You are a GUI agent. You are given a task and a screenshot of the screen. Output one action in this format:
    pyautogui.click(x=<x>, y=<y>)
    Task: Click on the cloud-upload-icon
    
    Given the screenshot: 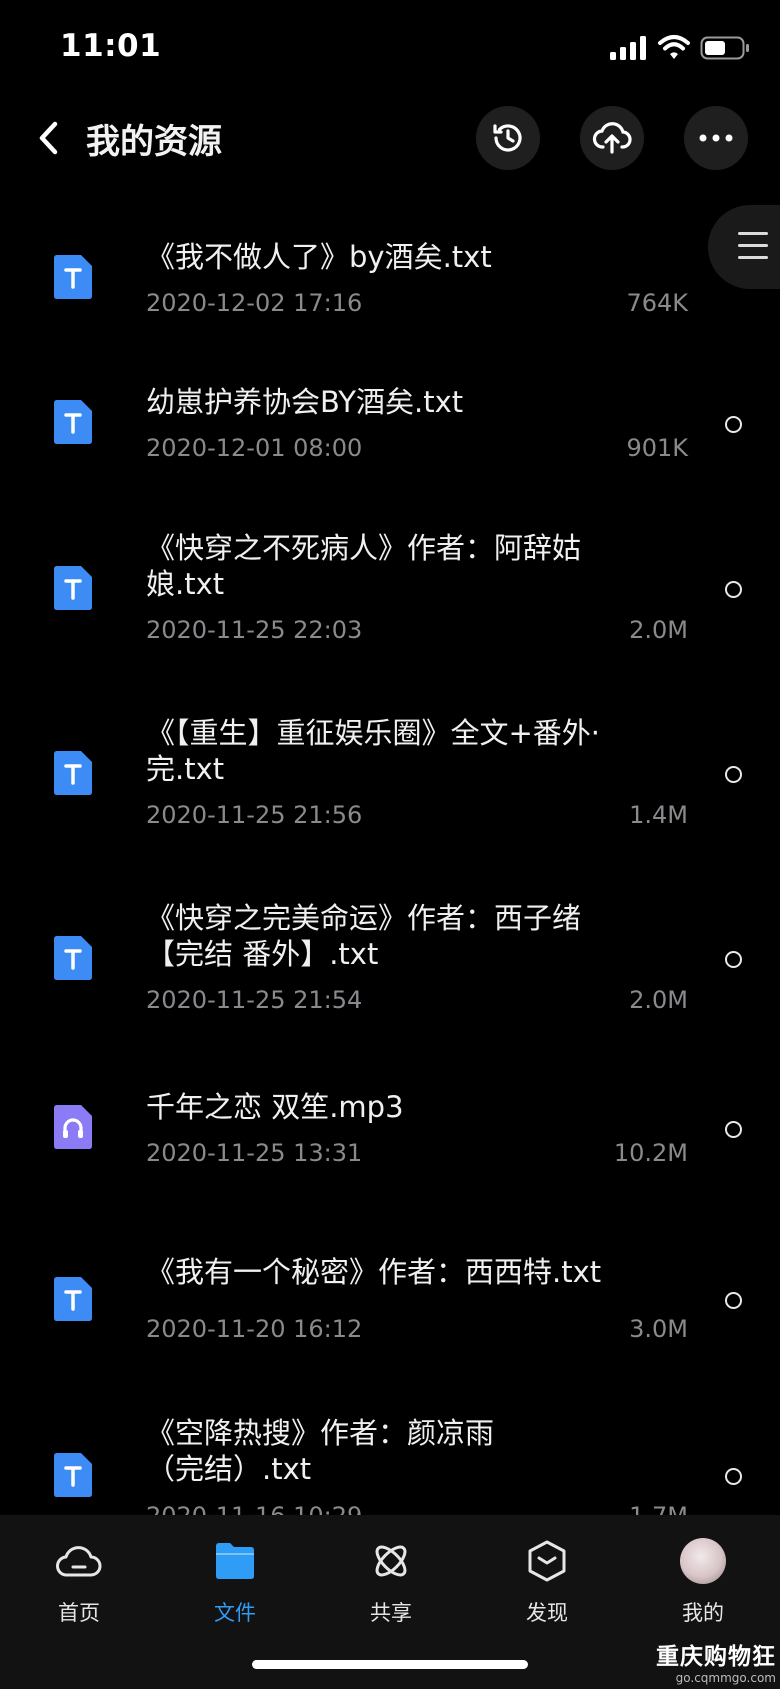 What is the action you would take?
    pyautogui.click(x=612, y=138)
    